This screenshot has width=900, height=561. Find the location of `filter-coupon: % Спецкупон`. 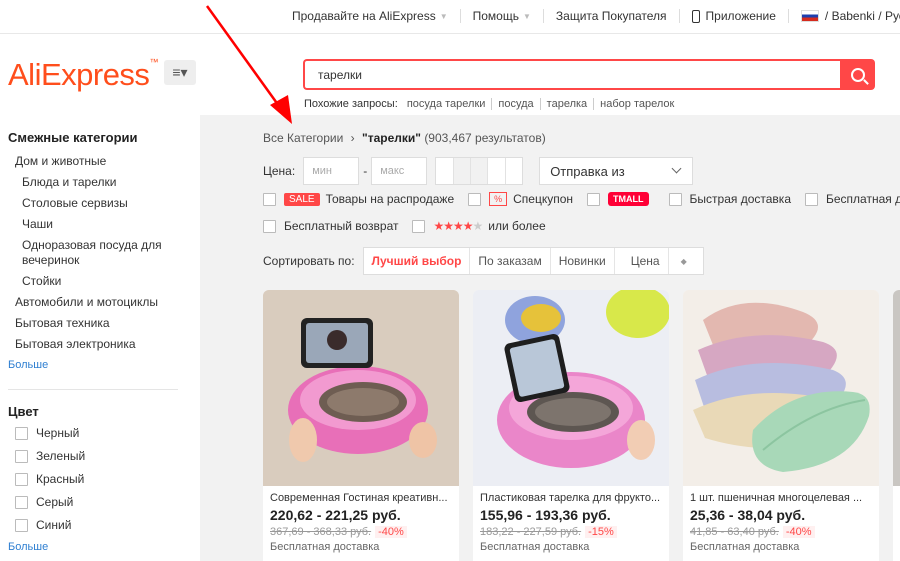

filter-coupon: % Спецкупон is located at coordinates (520, 199).